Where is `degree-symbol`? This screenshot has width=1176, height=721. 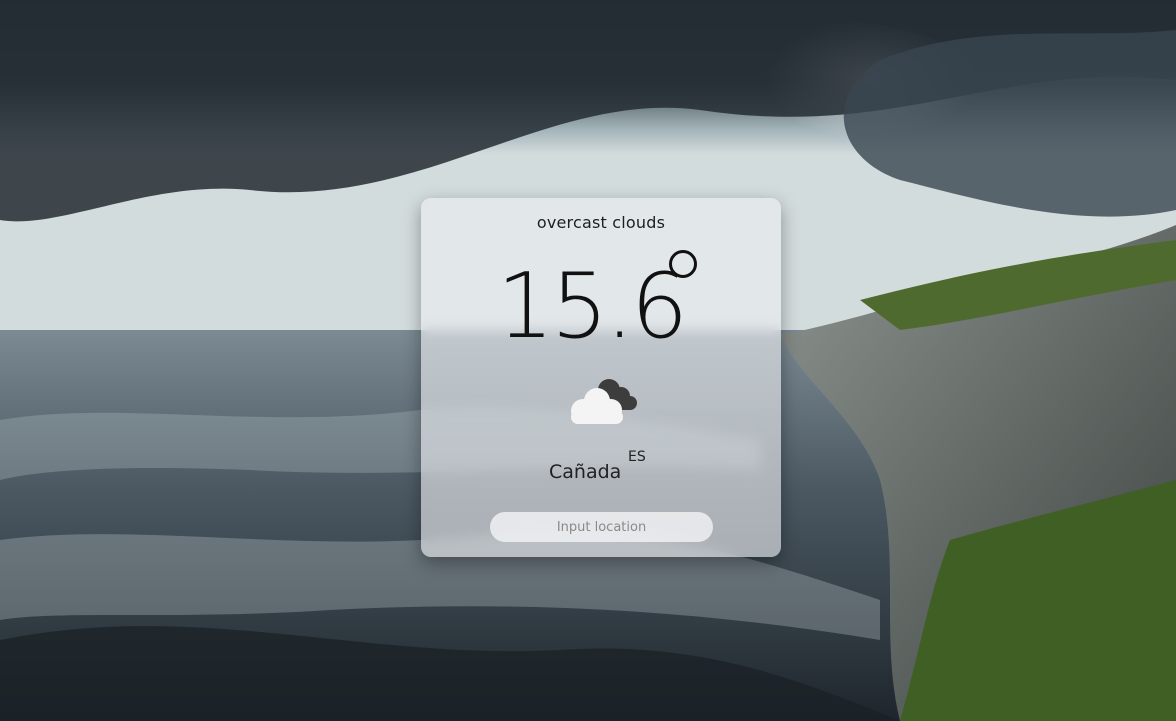
degree-symbol is located at coordinates (683, 264).